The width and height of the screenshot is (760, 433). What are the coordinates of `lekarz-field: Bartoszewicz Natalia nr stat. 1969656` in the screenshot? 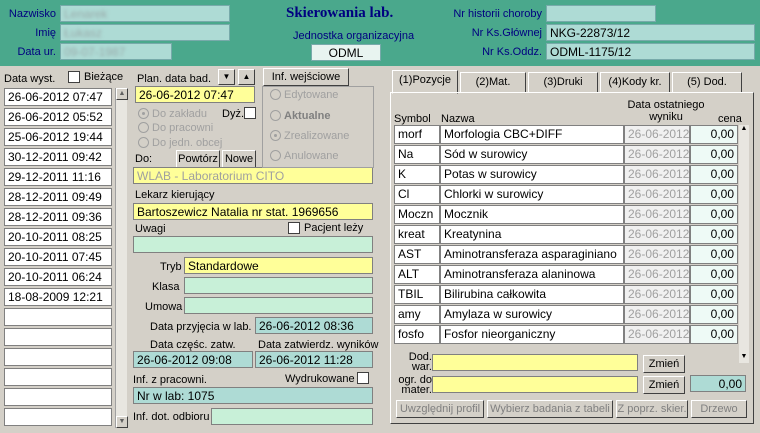 It's located at (253, 211).